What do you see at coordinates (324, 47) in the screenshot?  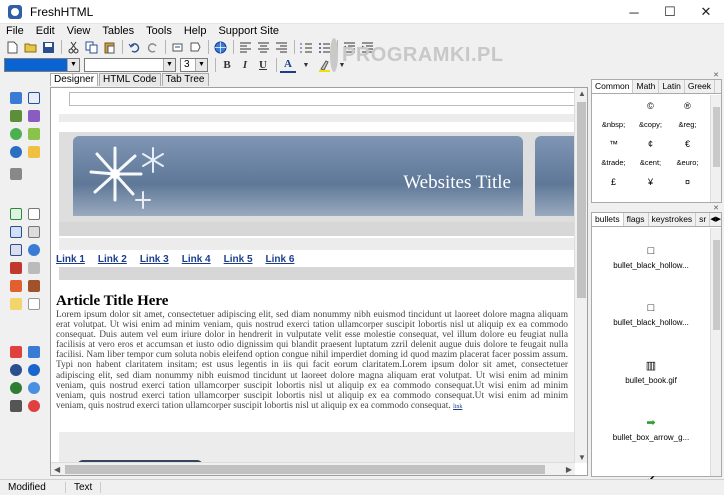 I see `bullet-list-icon` at bounding box center [324, 47].